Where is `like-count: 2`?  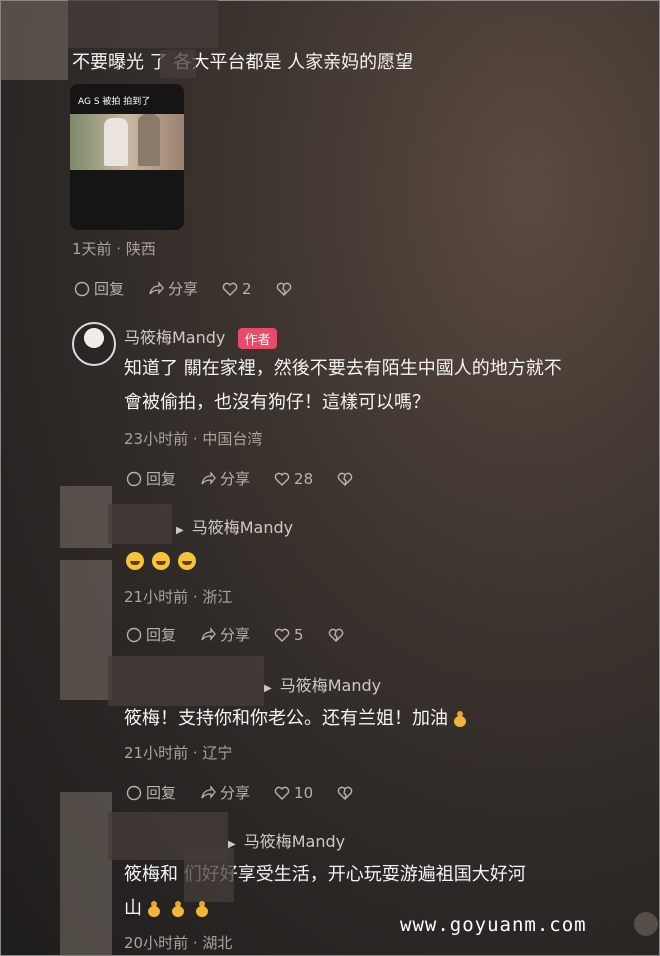 like-count: 2 is located at coordinates (247, 288).